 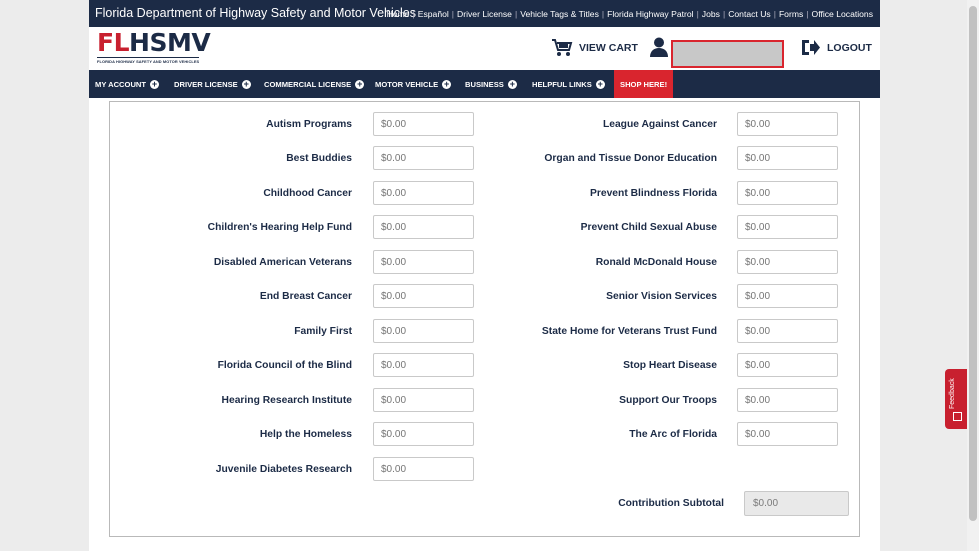 I want to click on contribution-subtotal-label: Contribution Subtotal, so click(x=671, y=503).